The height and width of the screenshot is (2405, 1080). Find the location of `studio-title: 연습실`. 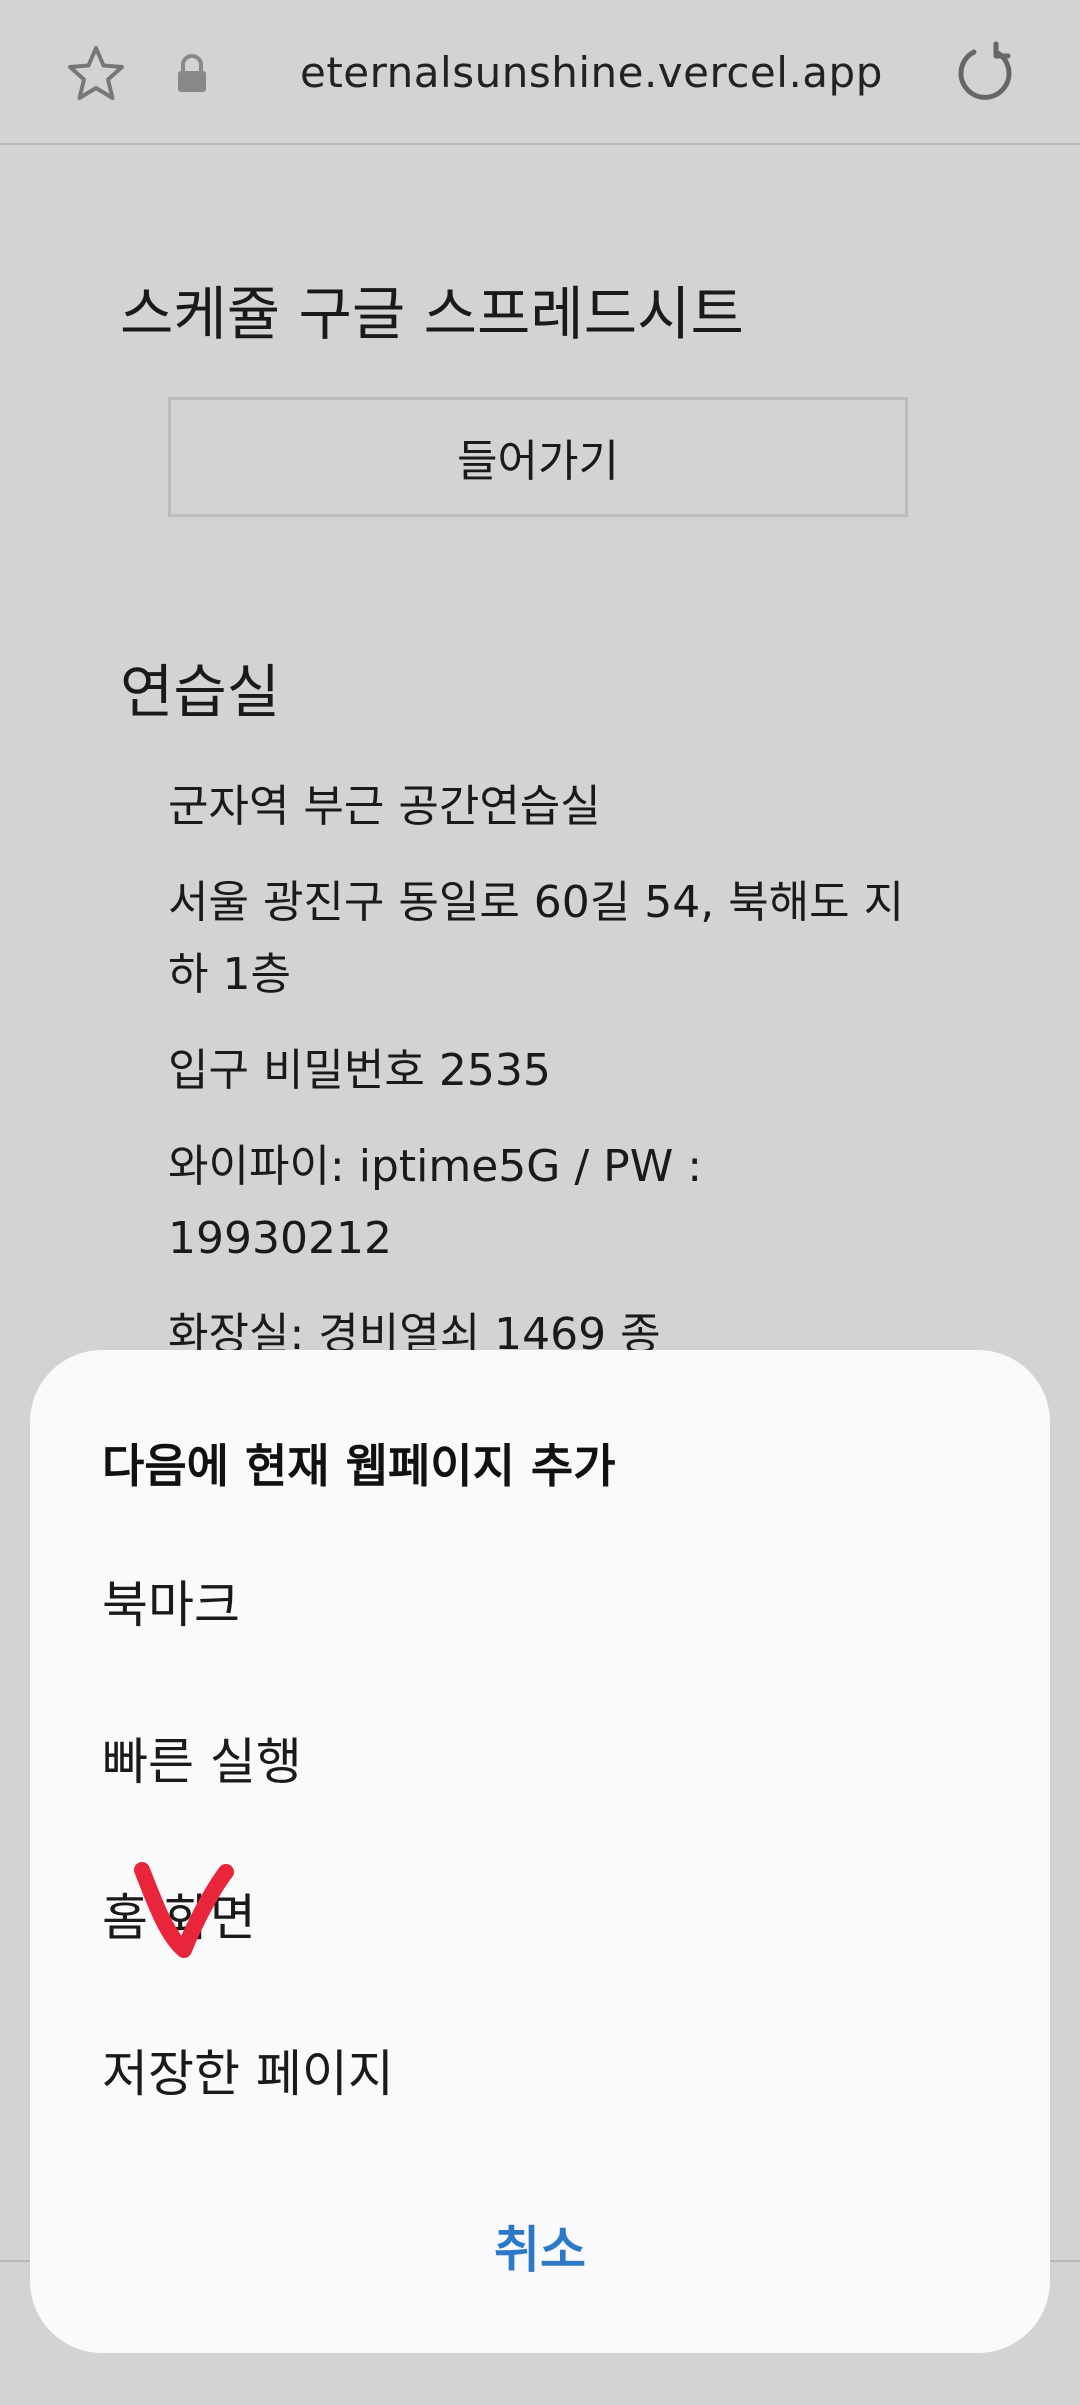

studio-title: 연습실 is located at coordinates (200, 692).